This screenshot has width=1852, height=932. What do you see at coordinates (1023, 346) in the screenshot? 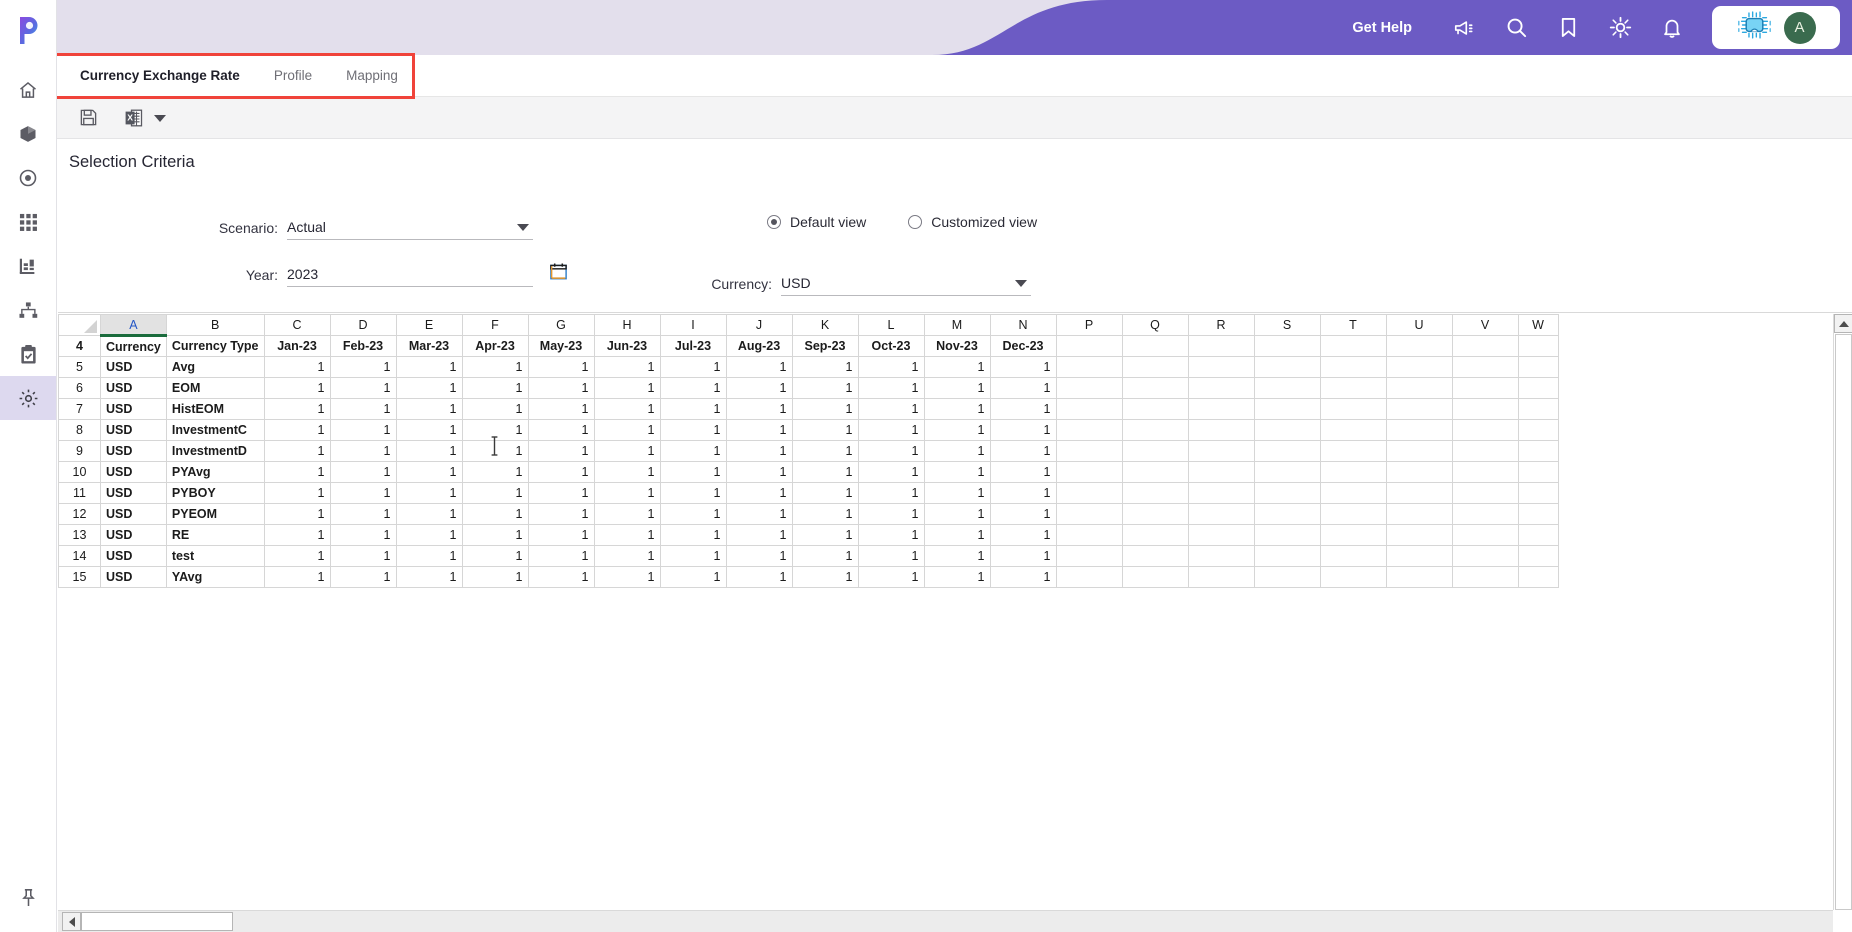
I see `header-cell: Dec-23` at bounding box center [1023, 346].